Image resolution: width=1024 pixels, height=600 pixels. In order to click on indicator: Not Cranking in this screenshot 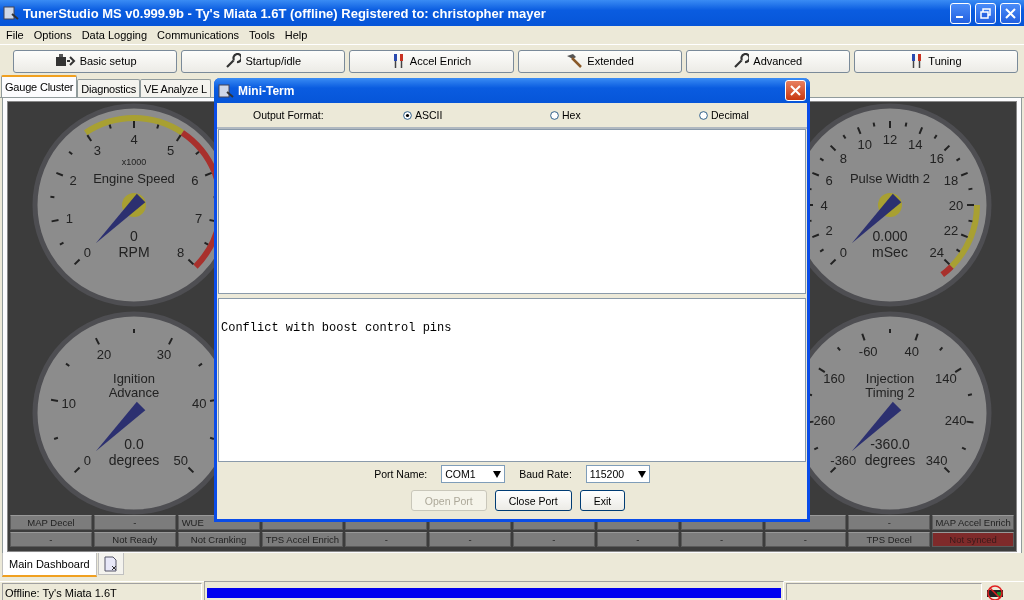, I will do `click(218, 539)`.